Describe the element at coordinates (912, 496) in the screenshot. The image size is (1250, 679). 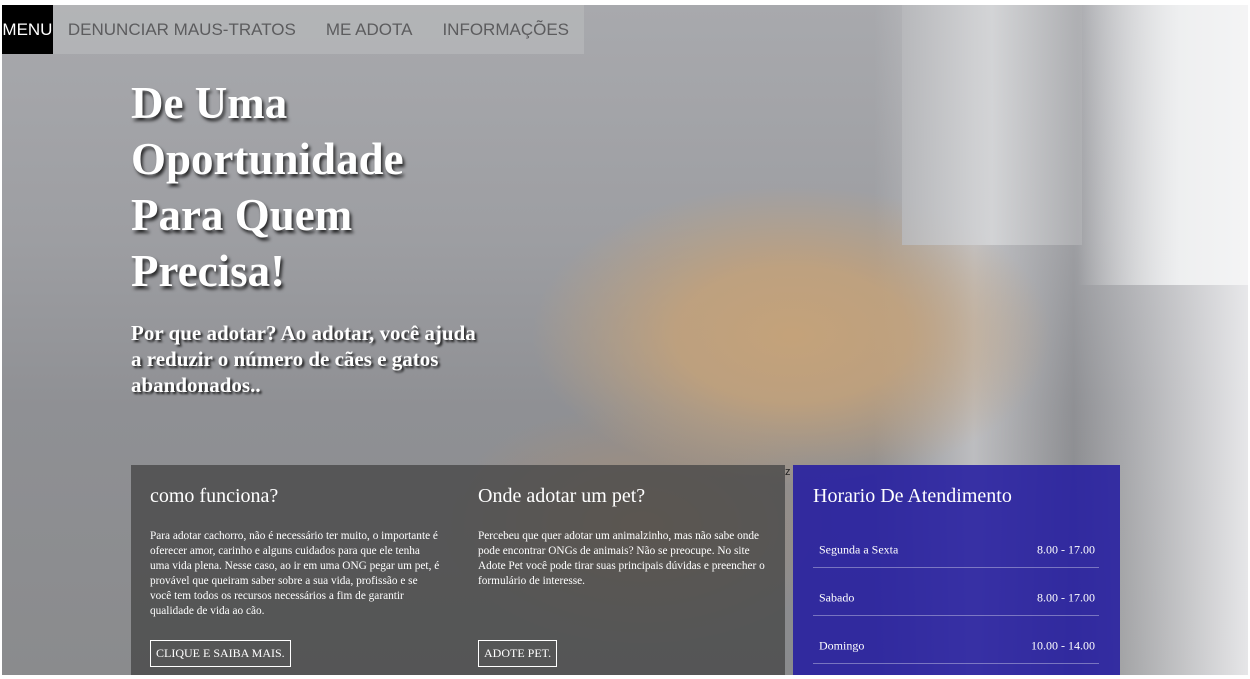
I see `opening-hours-title: Horario De Atendimento` at that location.